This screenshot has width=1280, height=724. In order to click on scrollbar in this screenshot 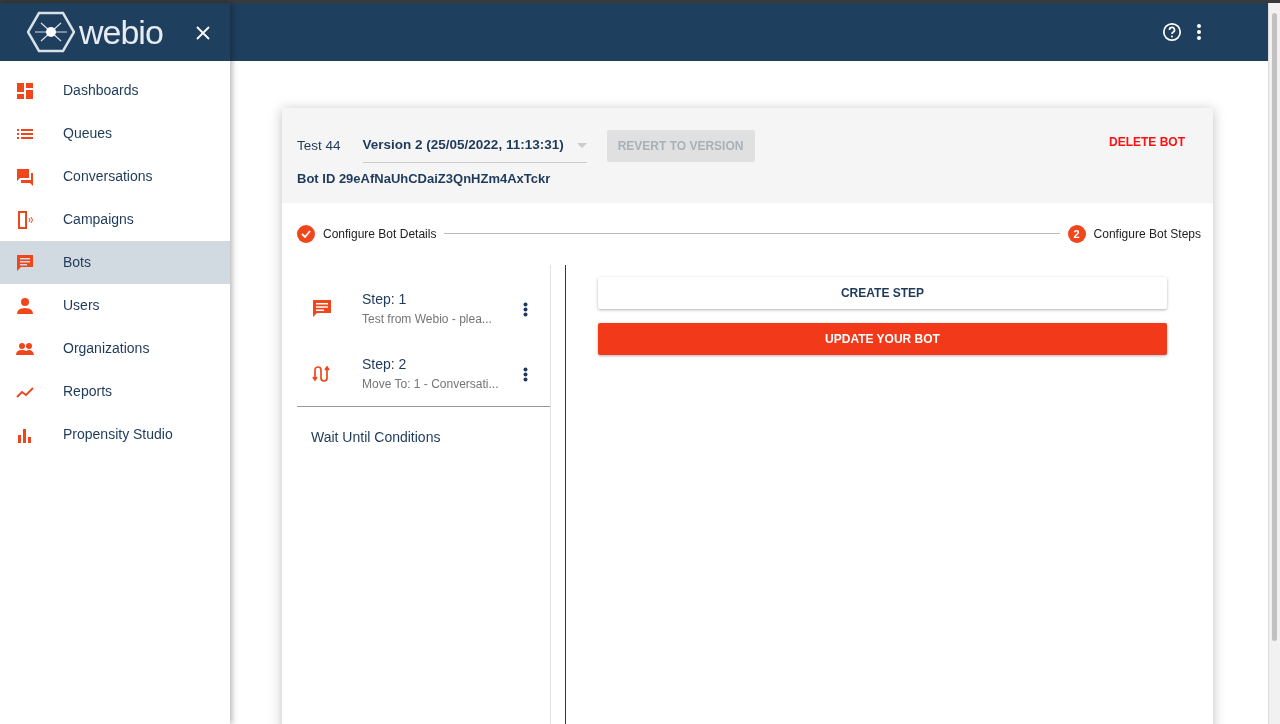, I will do `click(1274, 363)`.